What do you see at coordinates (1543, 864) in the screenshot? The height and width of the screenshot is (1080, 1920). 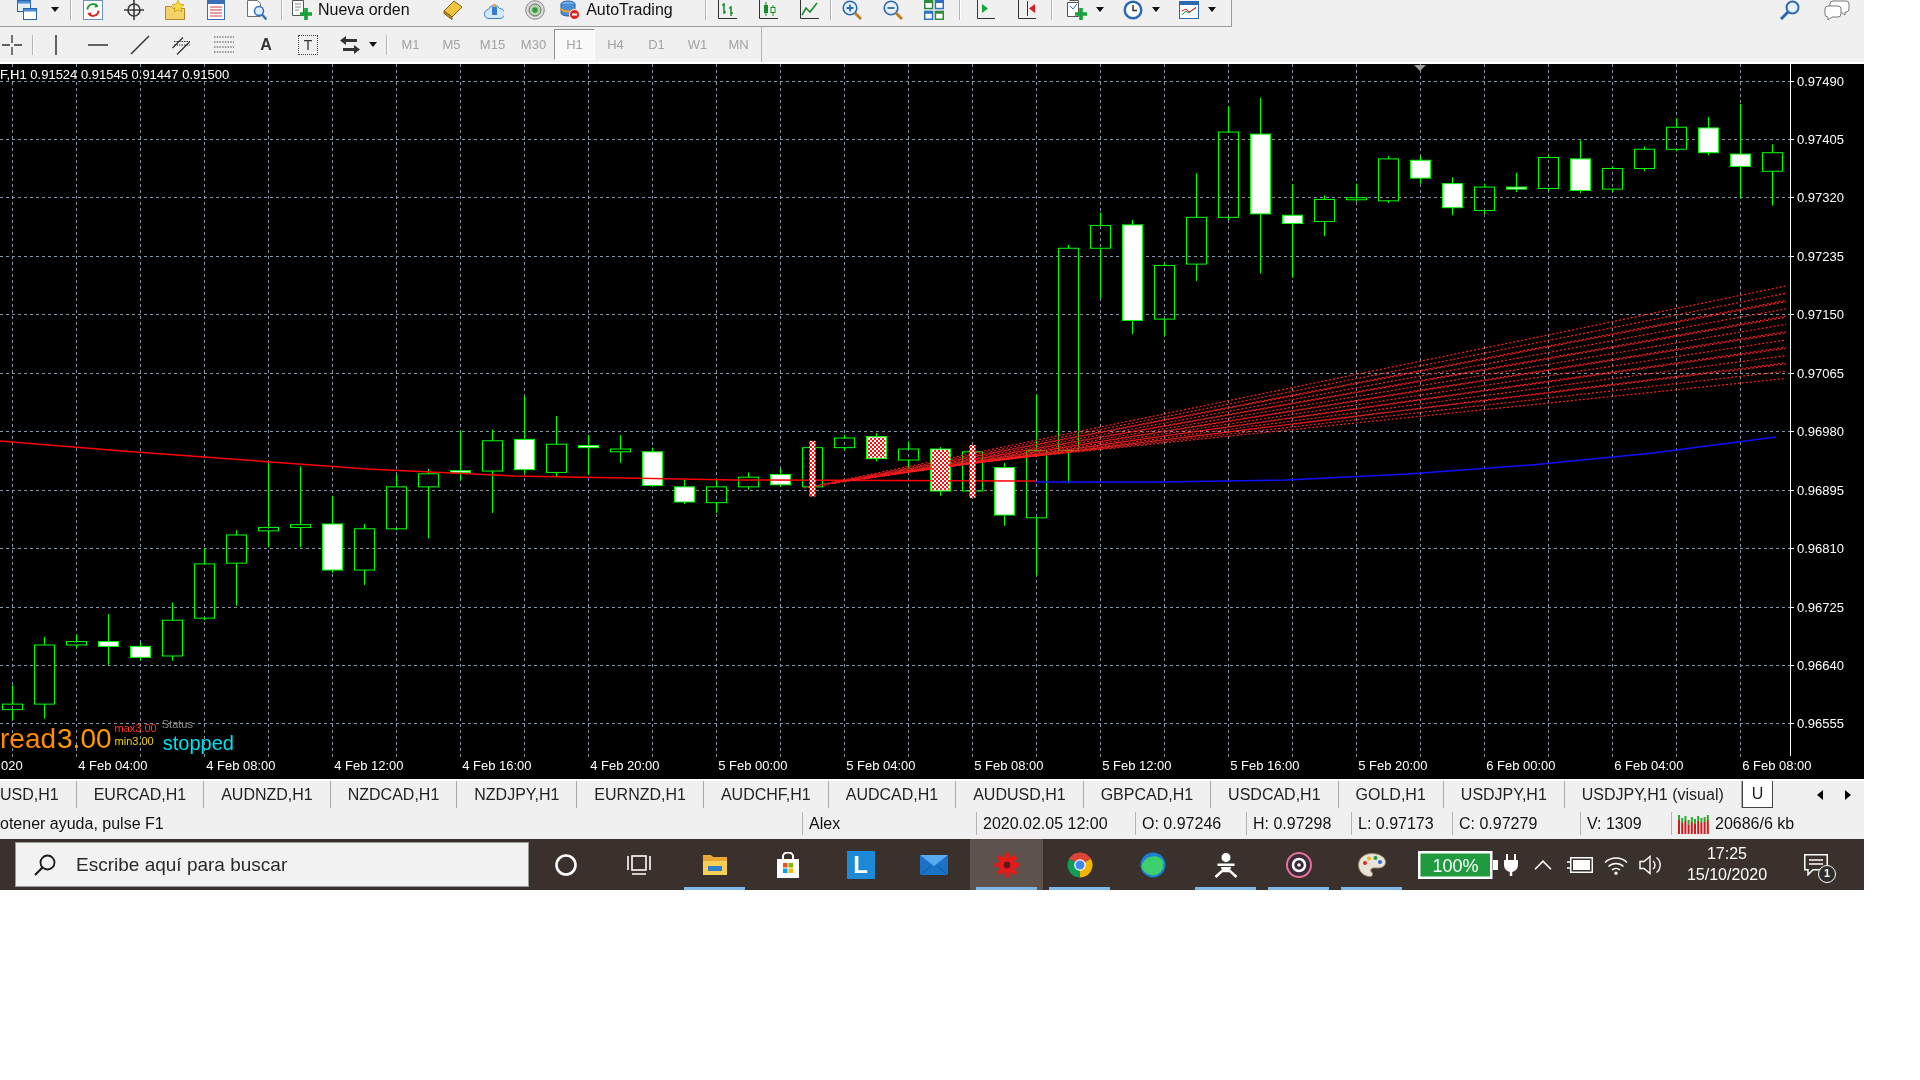 I see `chevron-up-icon` at bounding box center [1543, 864].